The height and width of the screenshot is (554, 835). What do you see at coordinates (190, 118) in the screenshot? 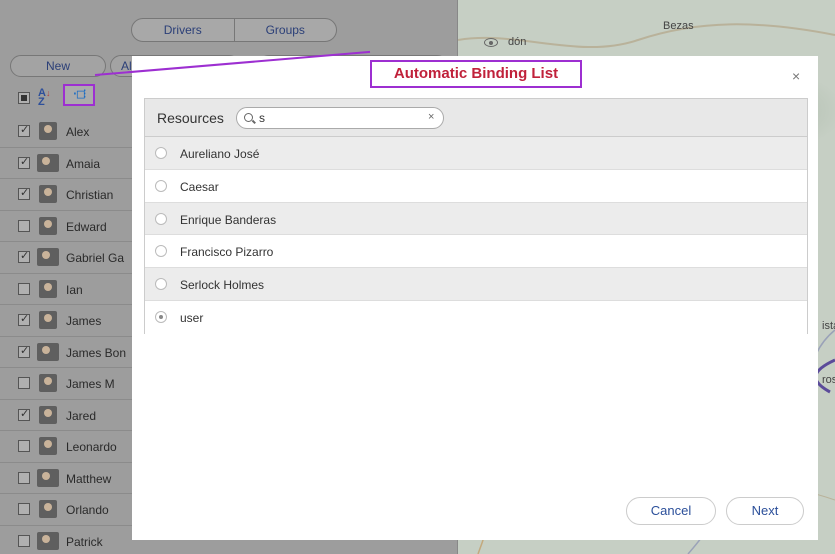
I see `resources-label: Resources` at bounding box center [190, 118].